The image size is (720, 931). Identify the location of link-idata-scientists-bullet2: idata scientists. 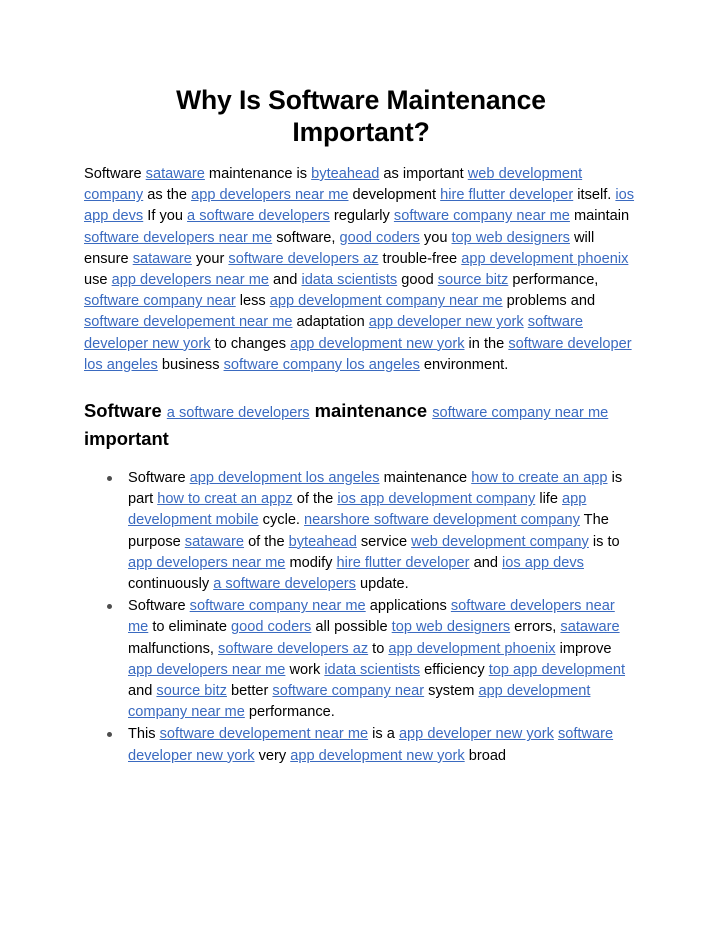
(372, 670).